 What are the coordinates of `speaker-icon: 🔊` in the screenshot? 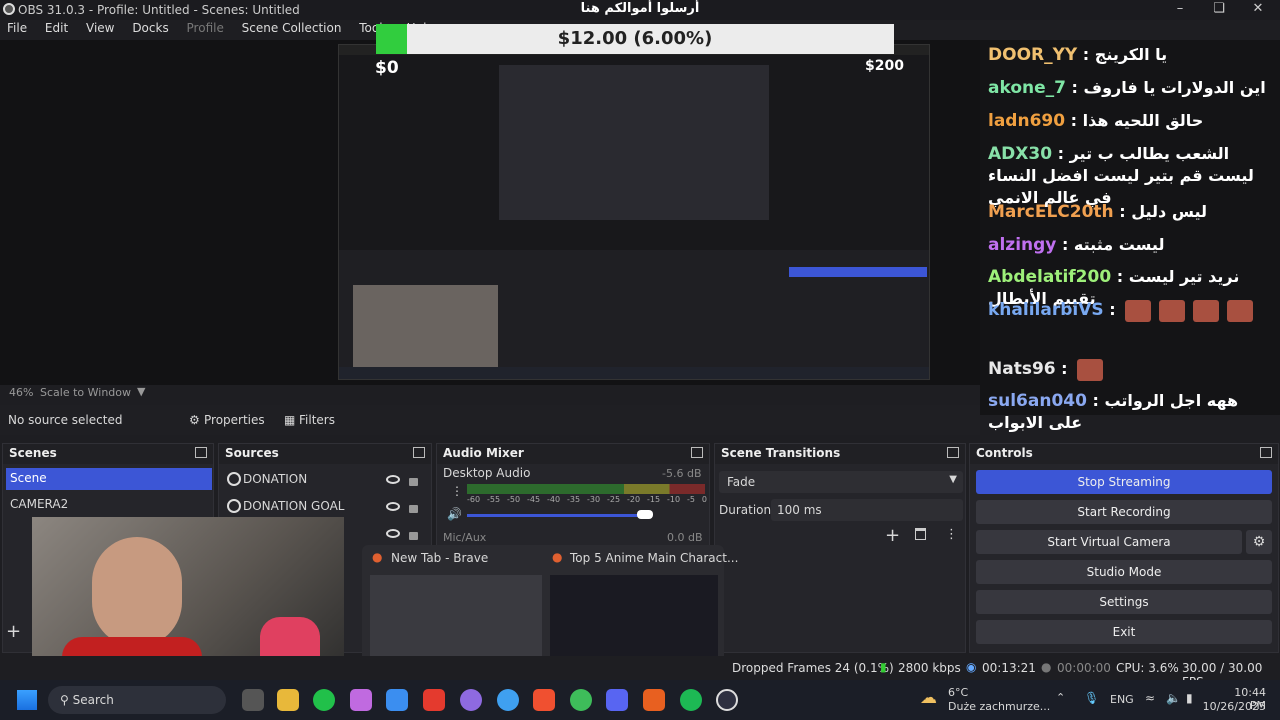 It's located at (454, 514).